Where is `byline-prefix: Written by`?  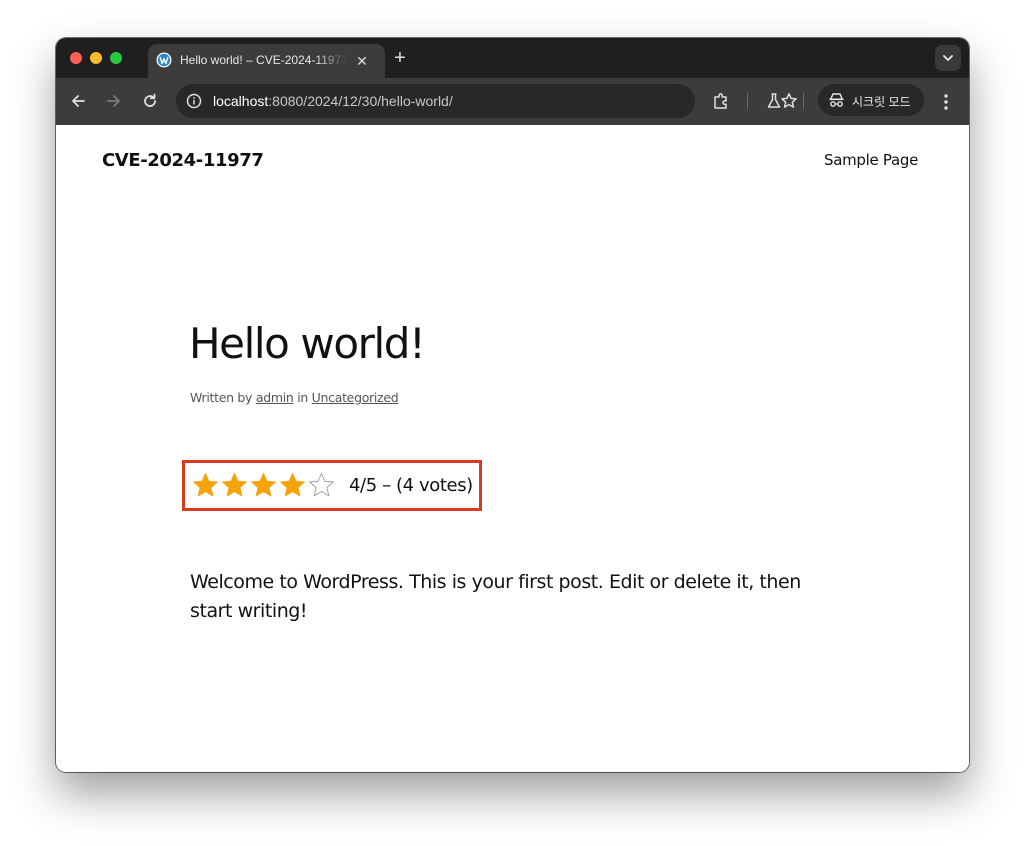 byline-prefix: Written by is located at coordinates (221, 397).